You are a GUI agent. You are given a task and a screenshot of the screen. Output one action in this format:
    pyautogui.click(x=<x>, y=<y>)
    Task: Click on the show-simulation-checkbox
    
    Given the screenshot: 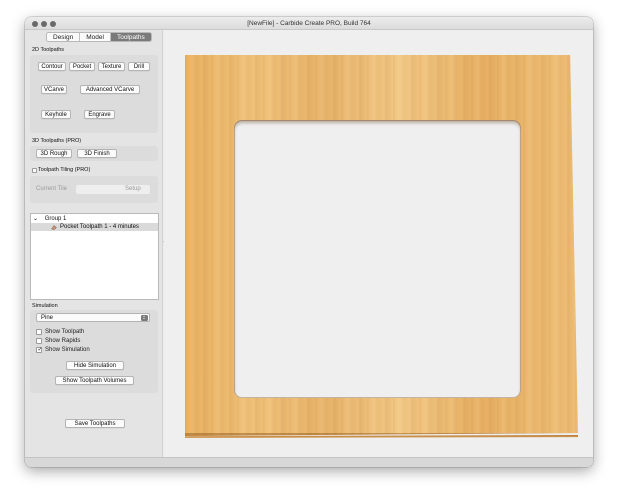 What is the action you would take?
    pyautogui.click(x=39, y=349)
    